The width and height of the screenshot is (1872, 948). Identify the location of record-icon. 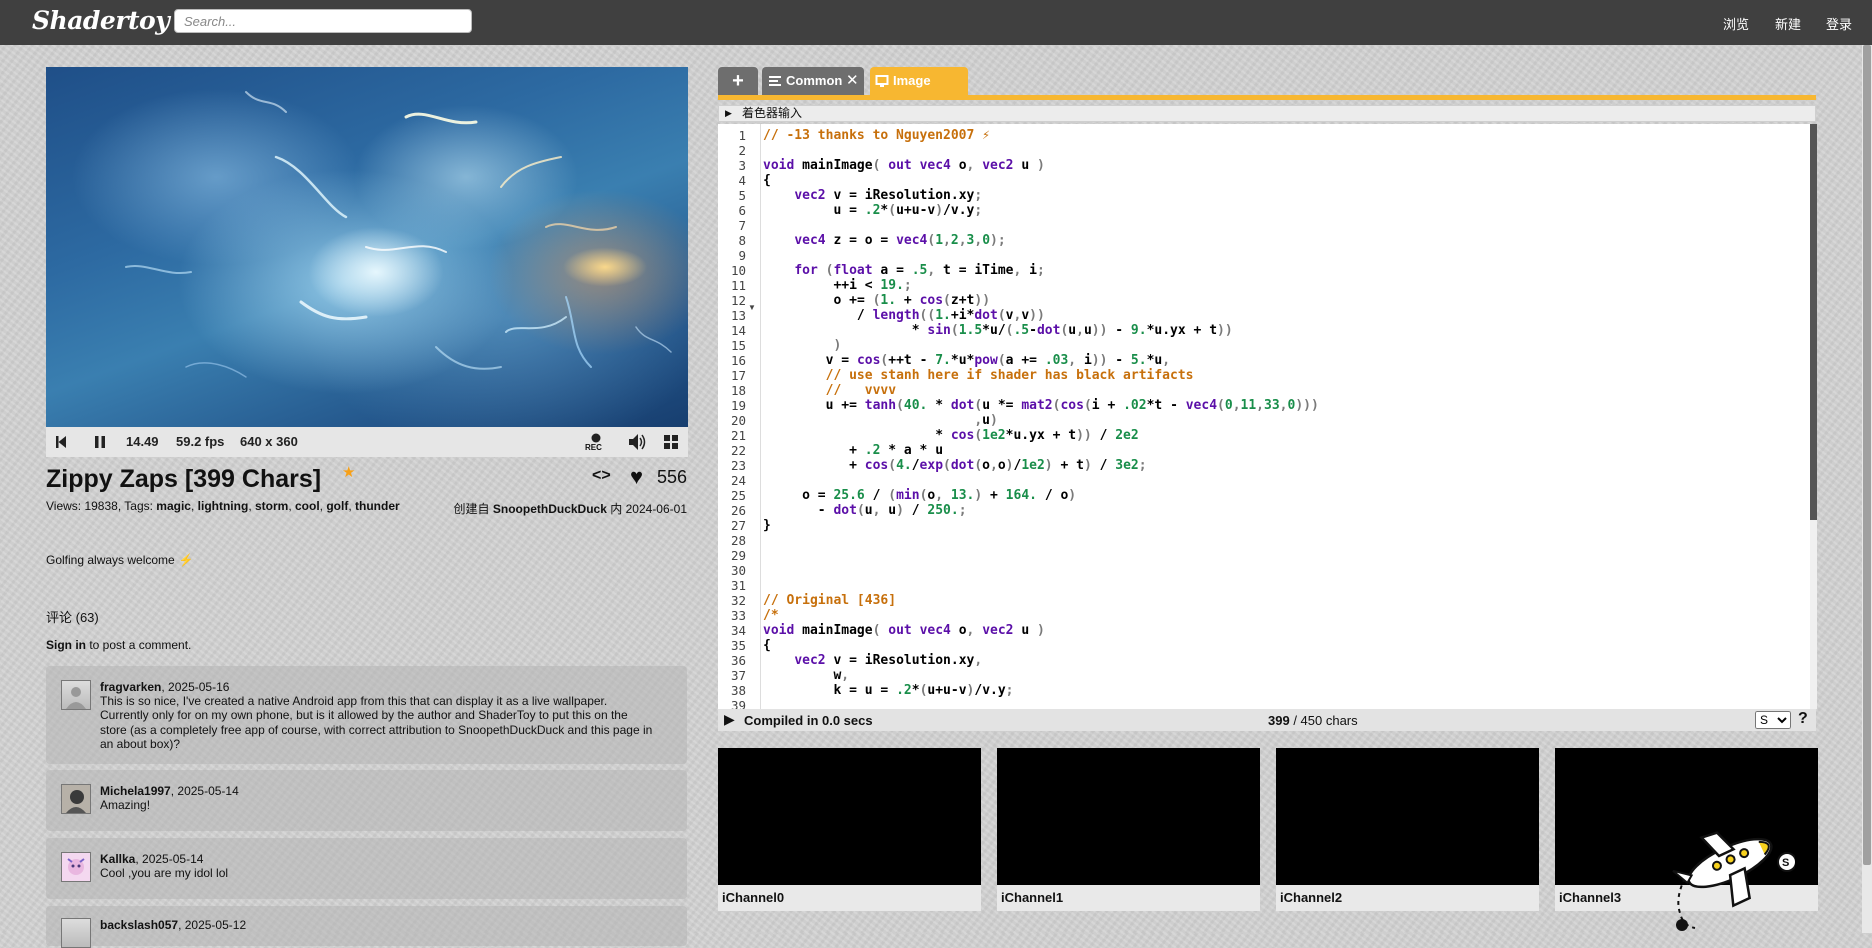
(596, 442).